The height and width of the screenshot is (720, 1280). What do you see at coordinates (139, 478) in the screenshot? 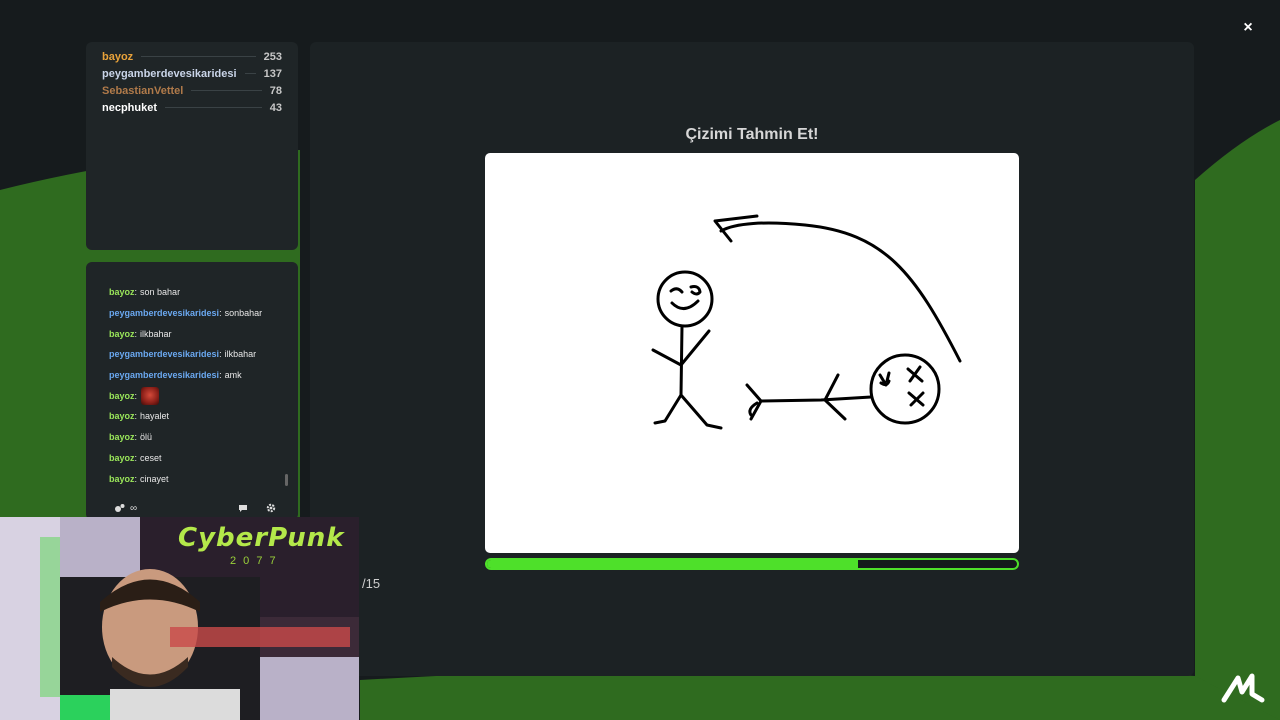
I see `chat-message: bayoz: cinayet` at bounding box center [139, 478].